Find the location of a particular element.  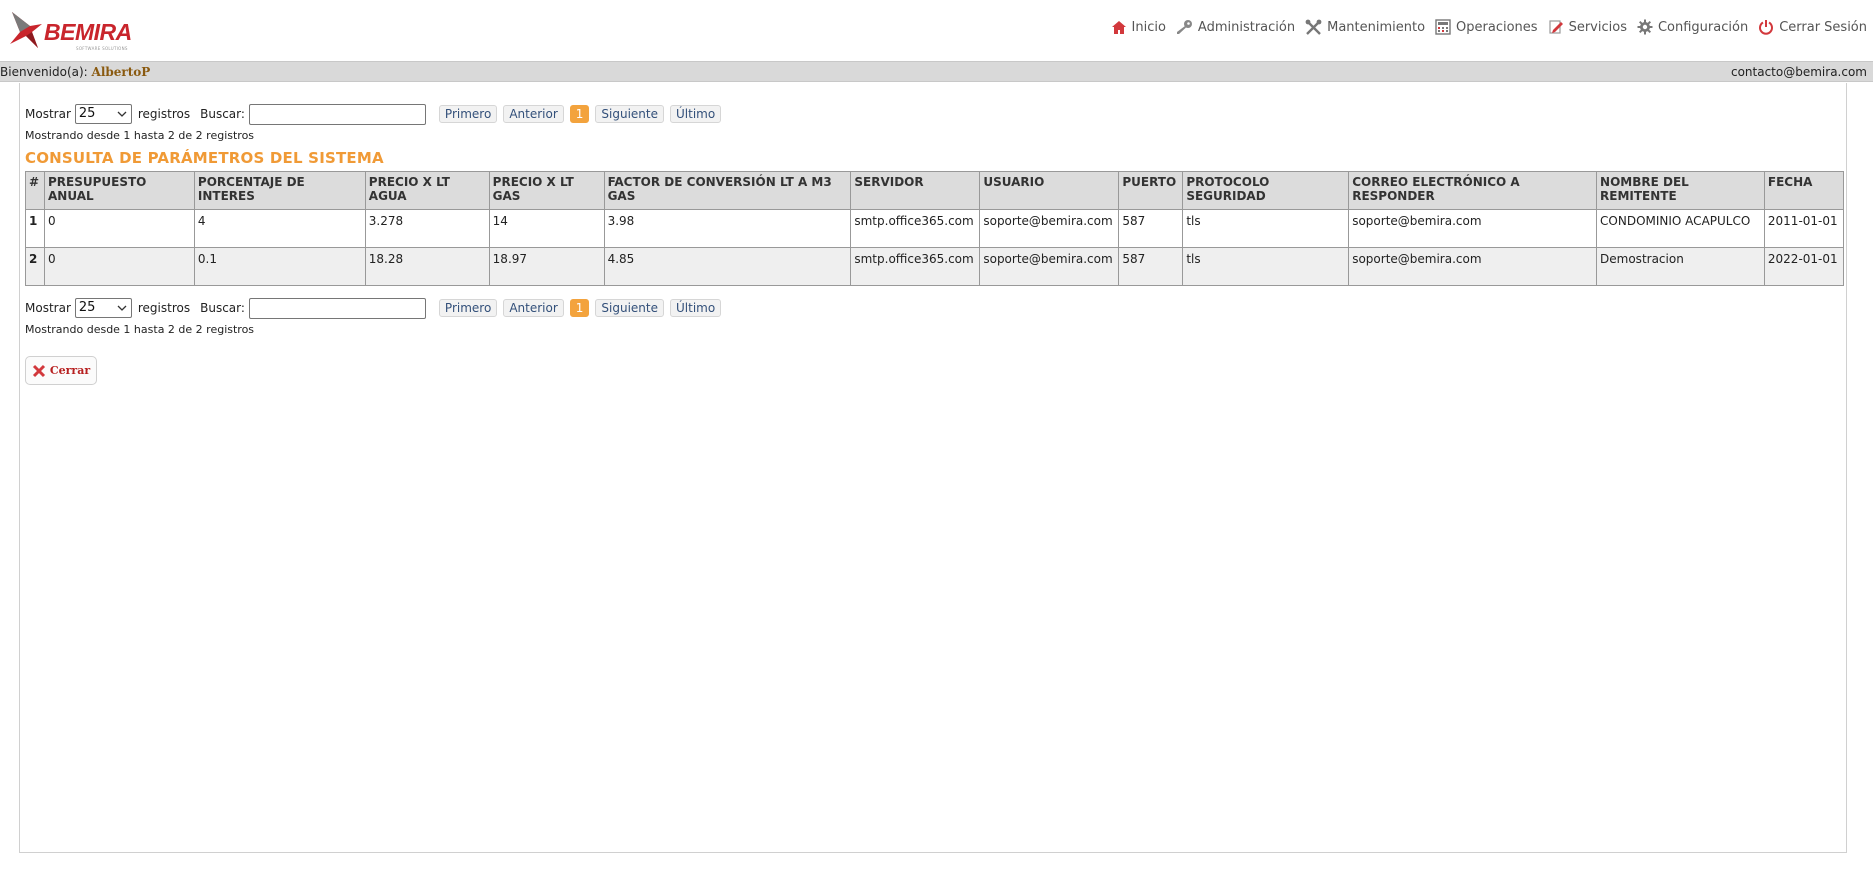

cell-number: 2 is located at coordinates (35, 266).